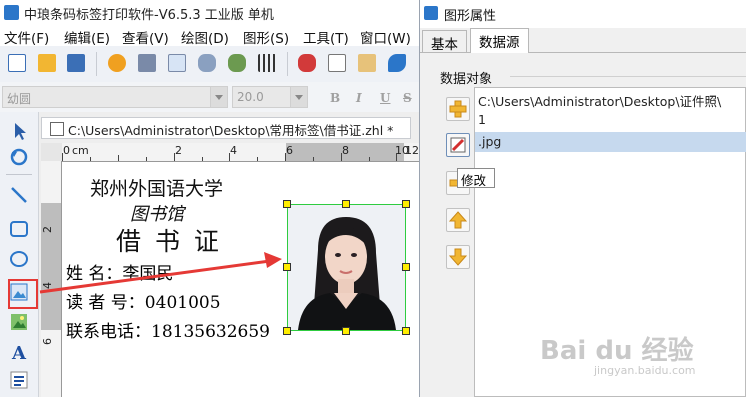 The width and height of the screenshot is (746, 397). What do you see at coordinates (458, 257) in the screenshot?
I see `move-down-button` at bounding box center [458, 257].